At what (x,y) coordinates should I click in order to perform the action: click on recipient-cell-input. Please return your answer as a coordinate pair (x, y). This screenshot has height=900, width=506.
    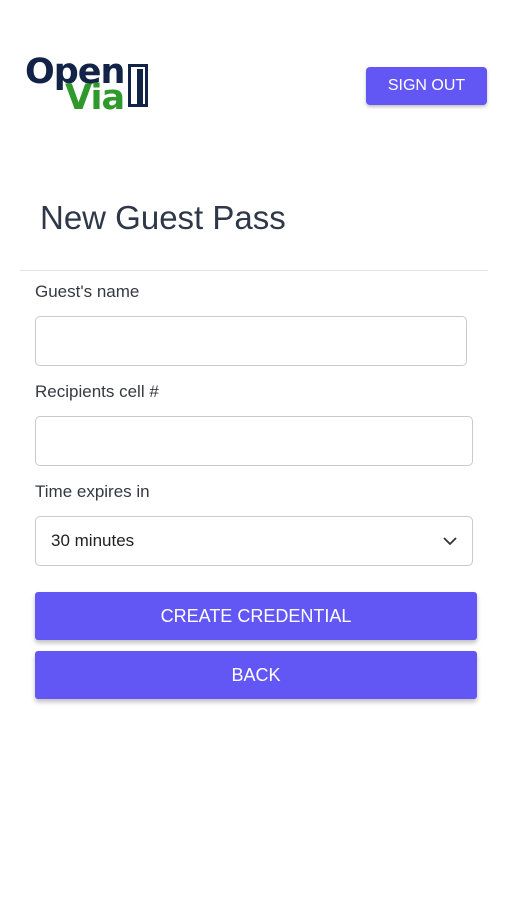
    Looking at the image, I should click on (254, 441).